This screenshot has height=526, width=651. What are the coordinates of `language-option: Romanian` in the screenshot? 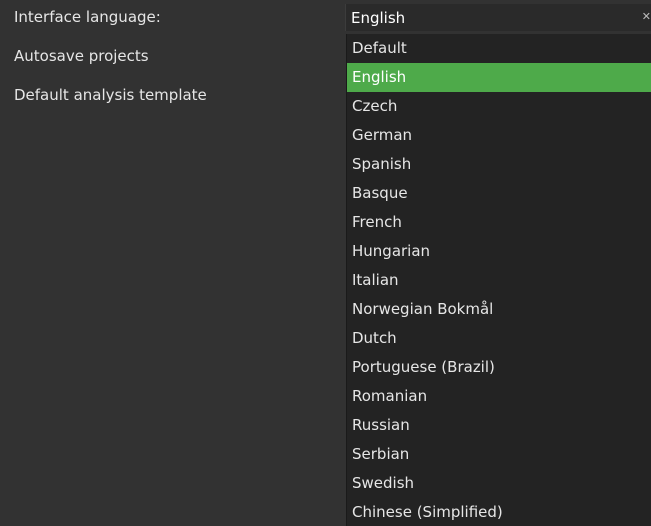 It's located at (499, 396).